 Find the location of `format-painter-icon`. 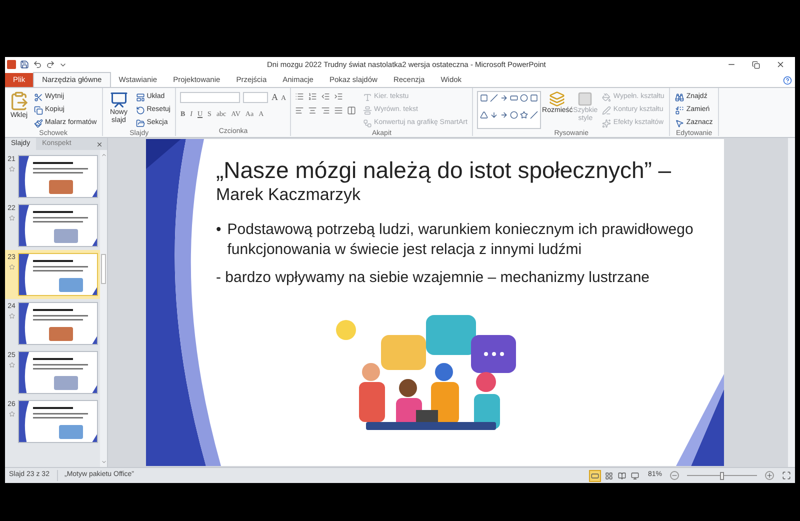

format-painter-icon is located at coordinates (38, 123).